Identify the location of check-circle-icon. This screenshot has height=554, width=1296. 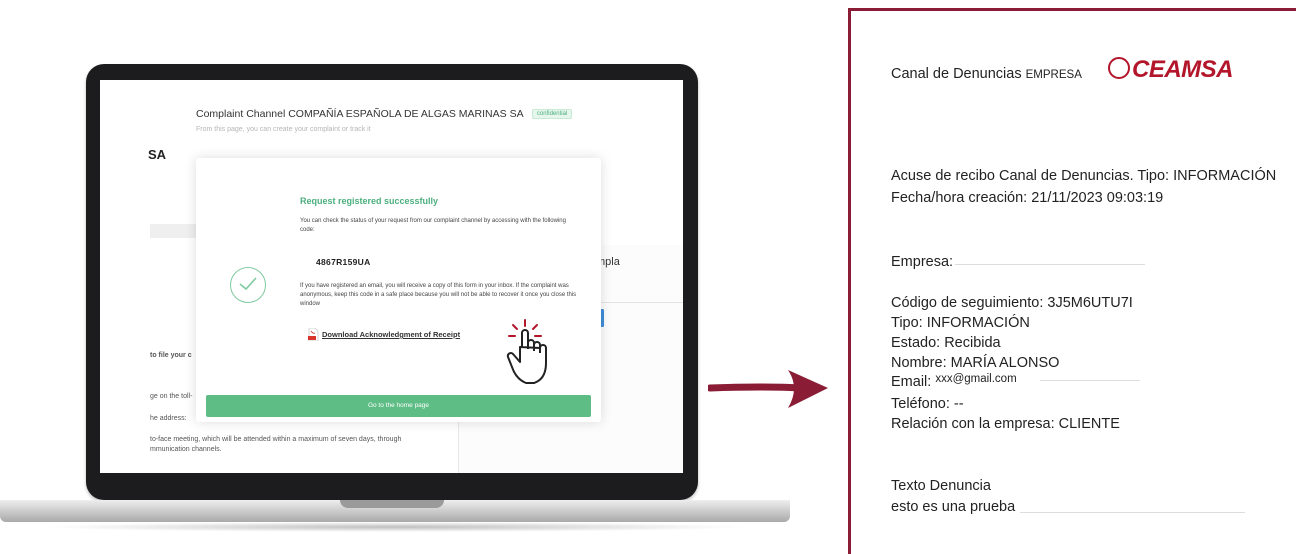
(248, 285).